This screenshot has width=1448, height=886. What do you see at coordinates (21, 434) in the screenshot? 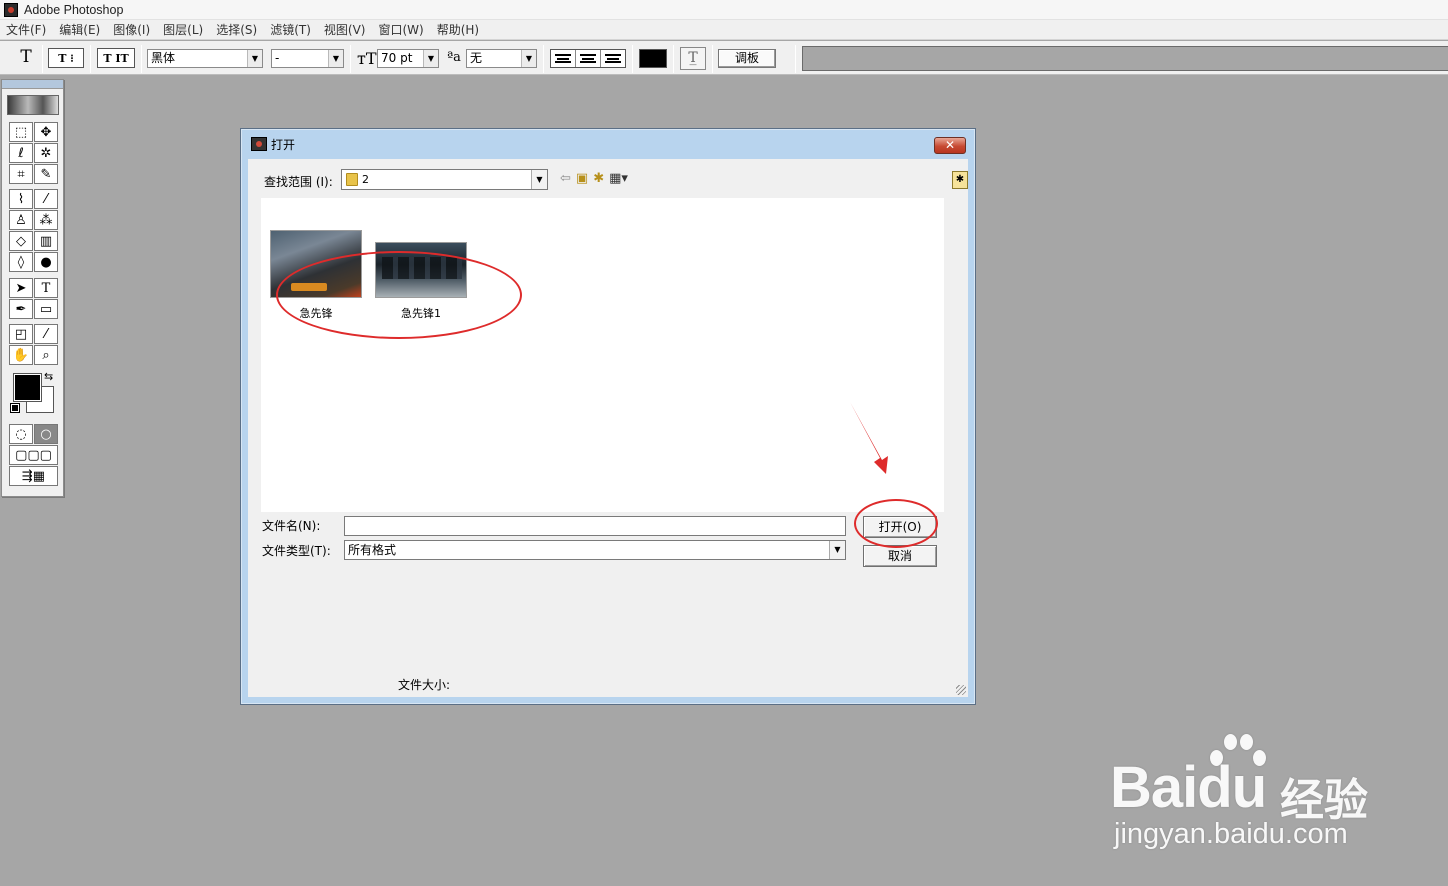
I see `standard-mode-icon: ◌` at bounding box center [21, 434].